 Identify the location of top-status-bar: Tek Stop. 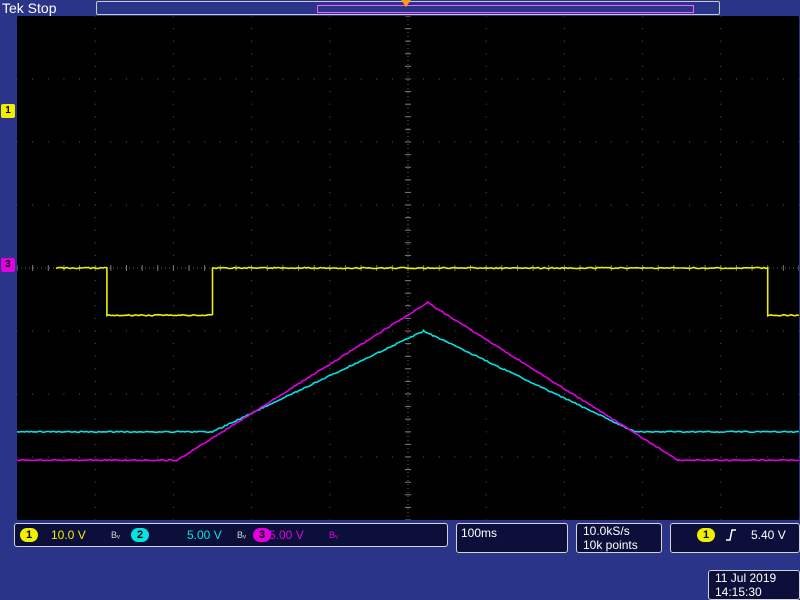
(400, 8).